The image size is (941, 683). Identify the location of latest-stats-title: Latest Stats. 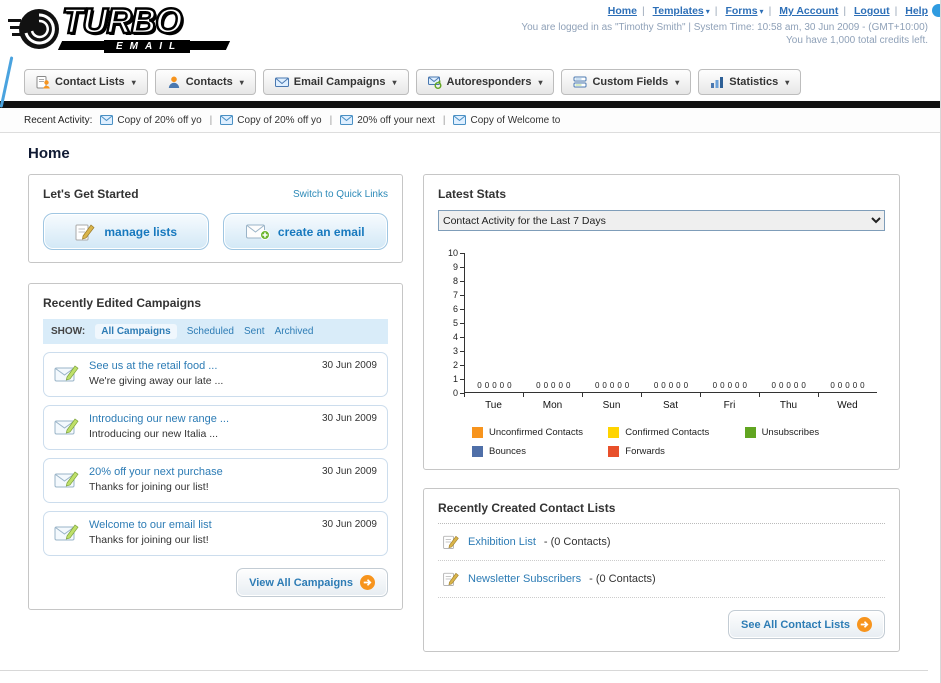
(472, 194).